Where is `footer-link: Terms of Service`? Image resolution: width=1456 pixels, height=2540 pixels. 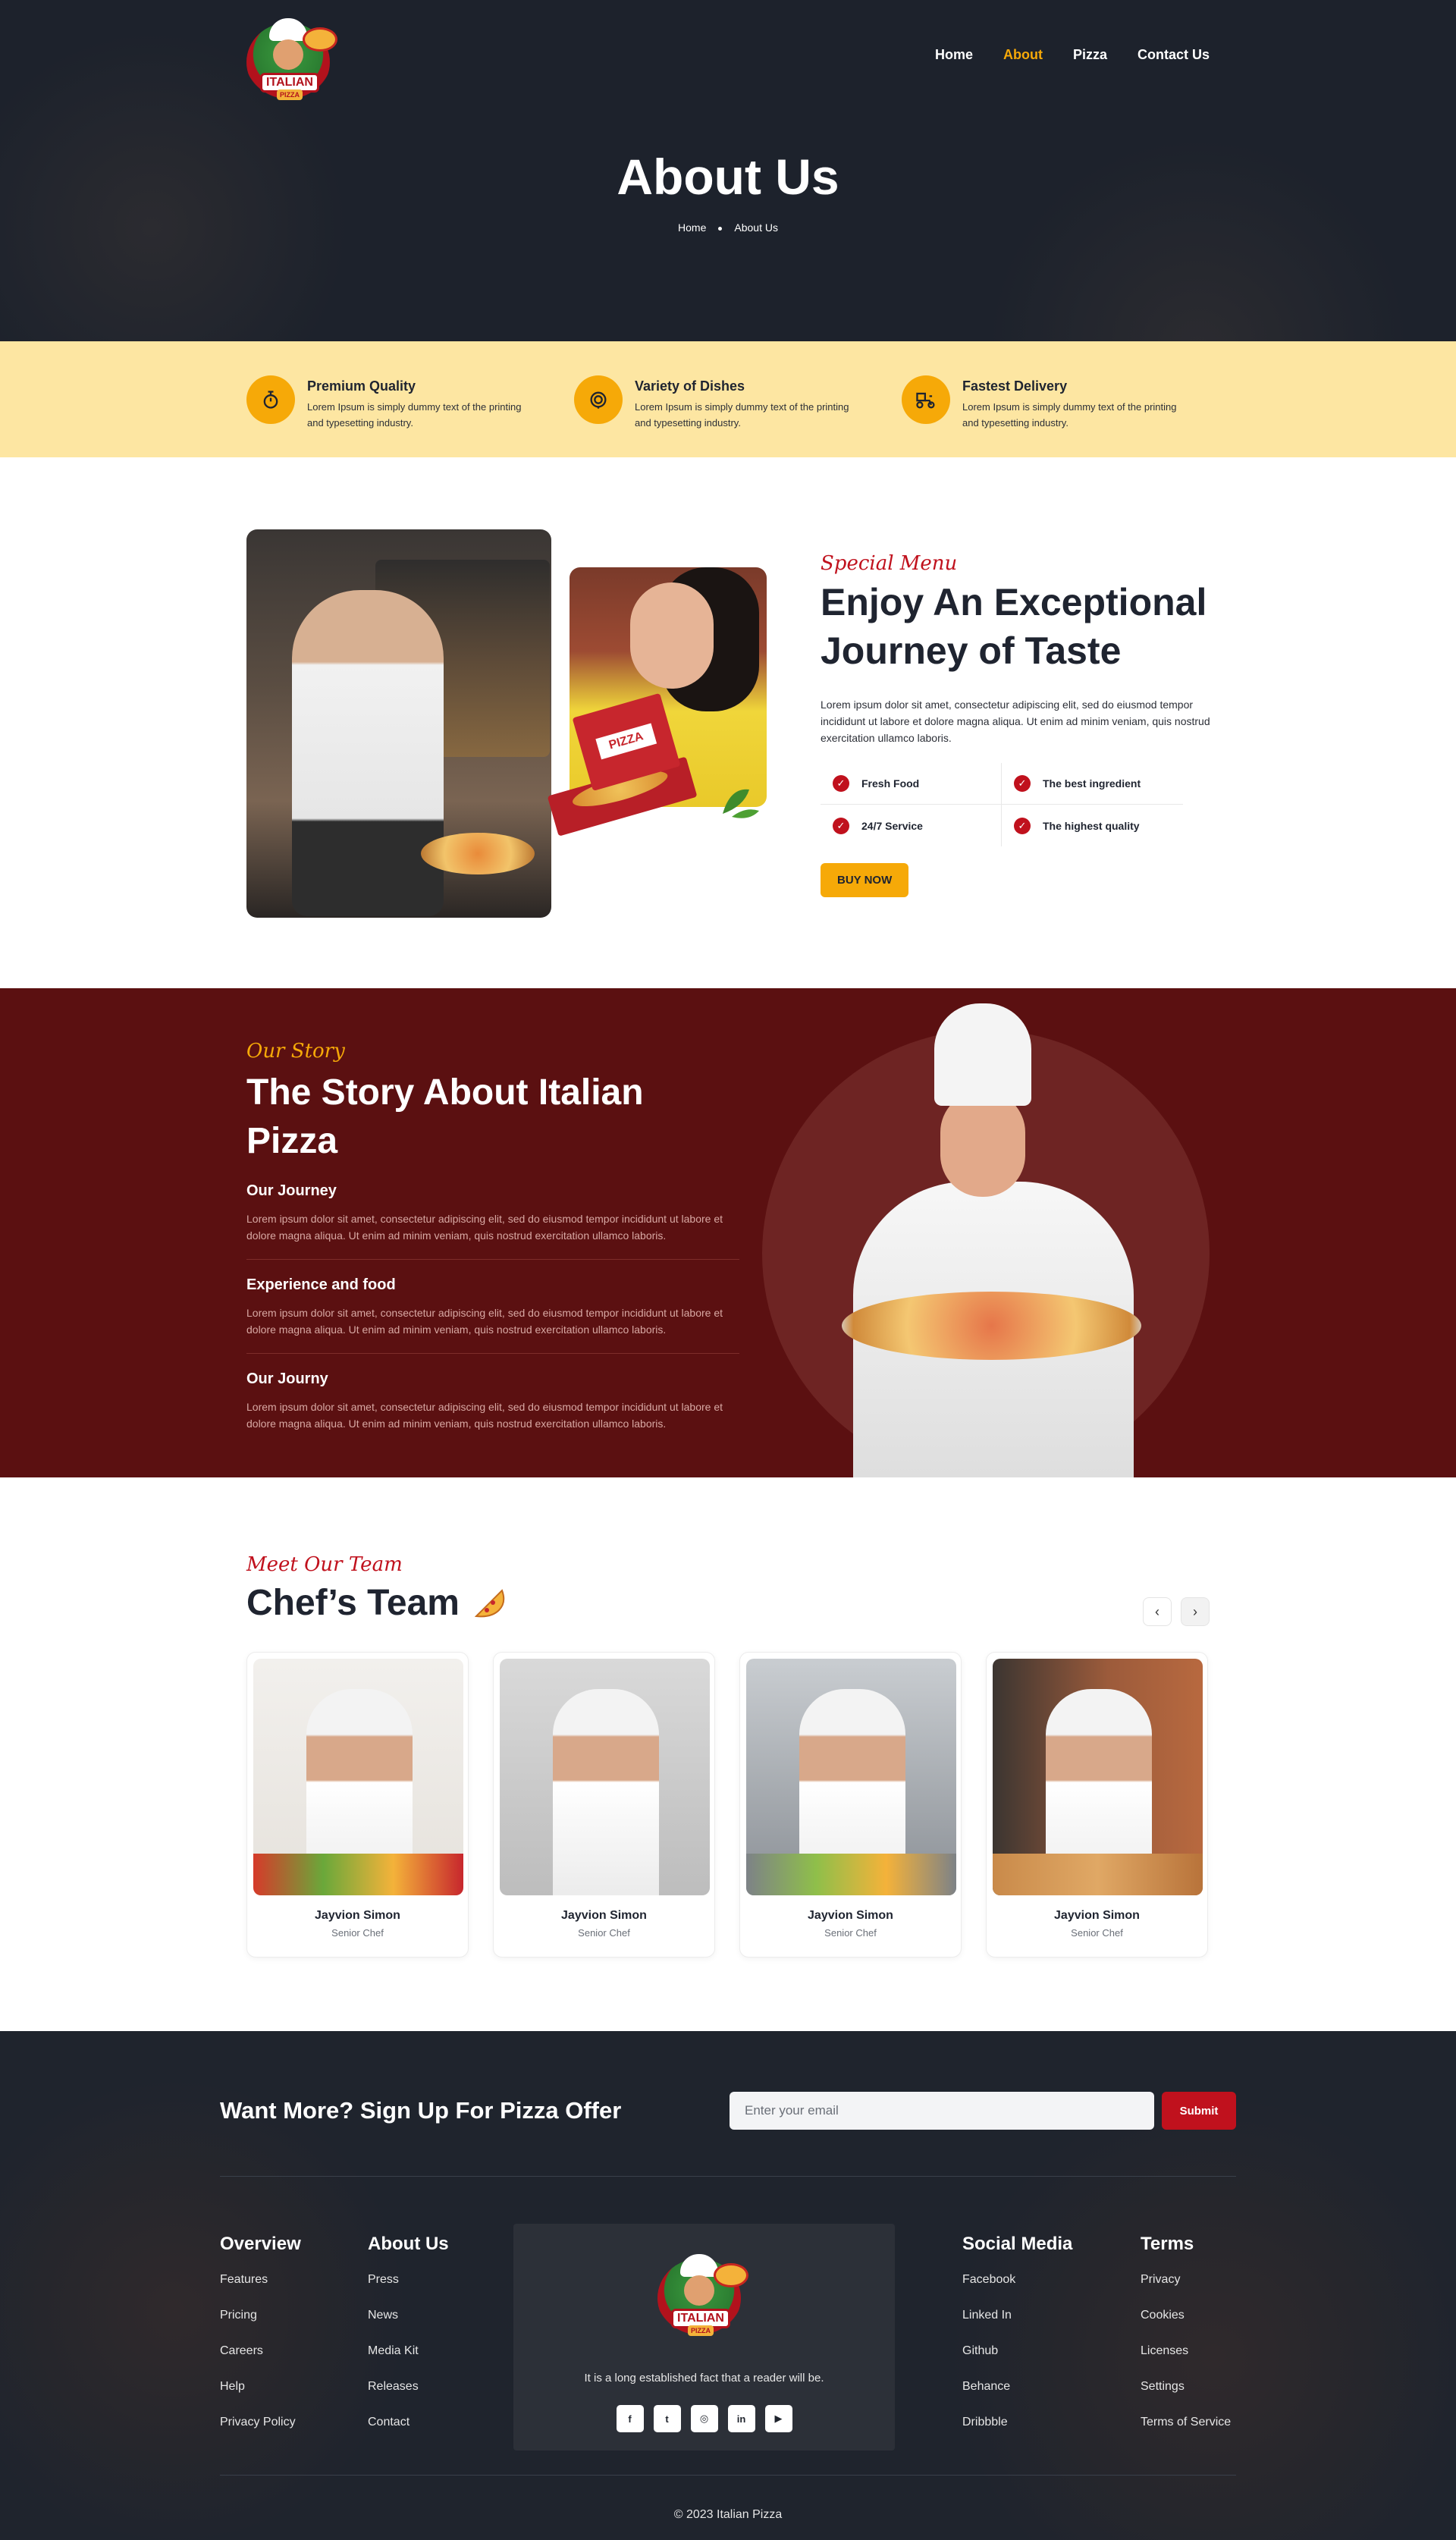 footer-link: Terms of Service is located at coordinates (1186, 2422).